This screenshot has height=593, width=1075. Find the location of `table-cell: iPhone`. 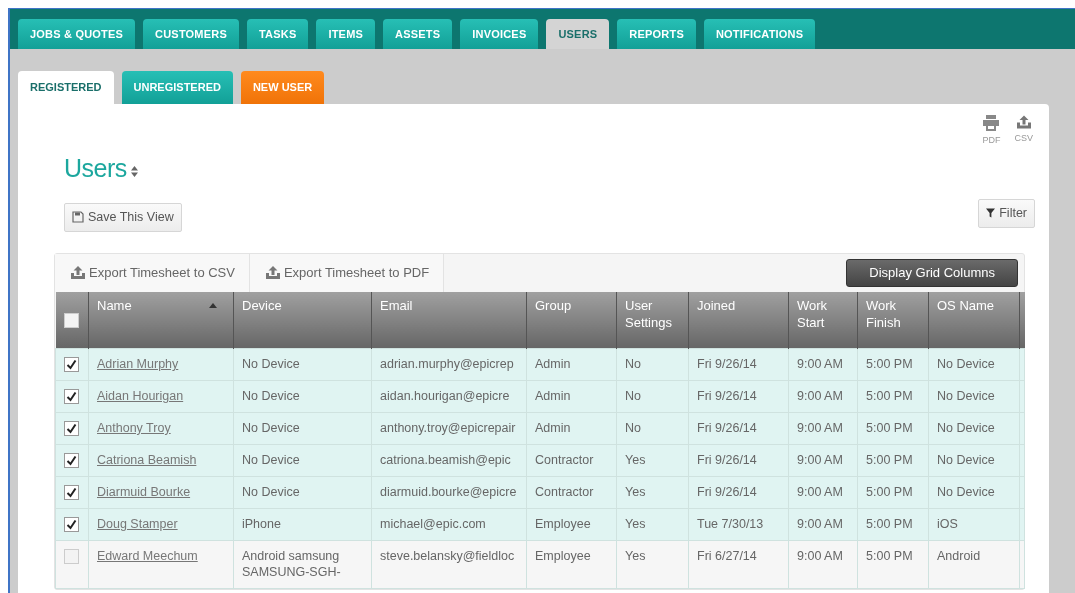

table-cell: iPhone is located at coordinates (261, 523).